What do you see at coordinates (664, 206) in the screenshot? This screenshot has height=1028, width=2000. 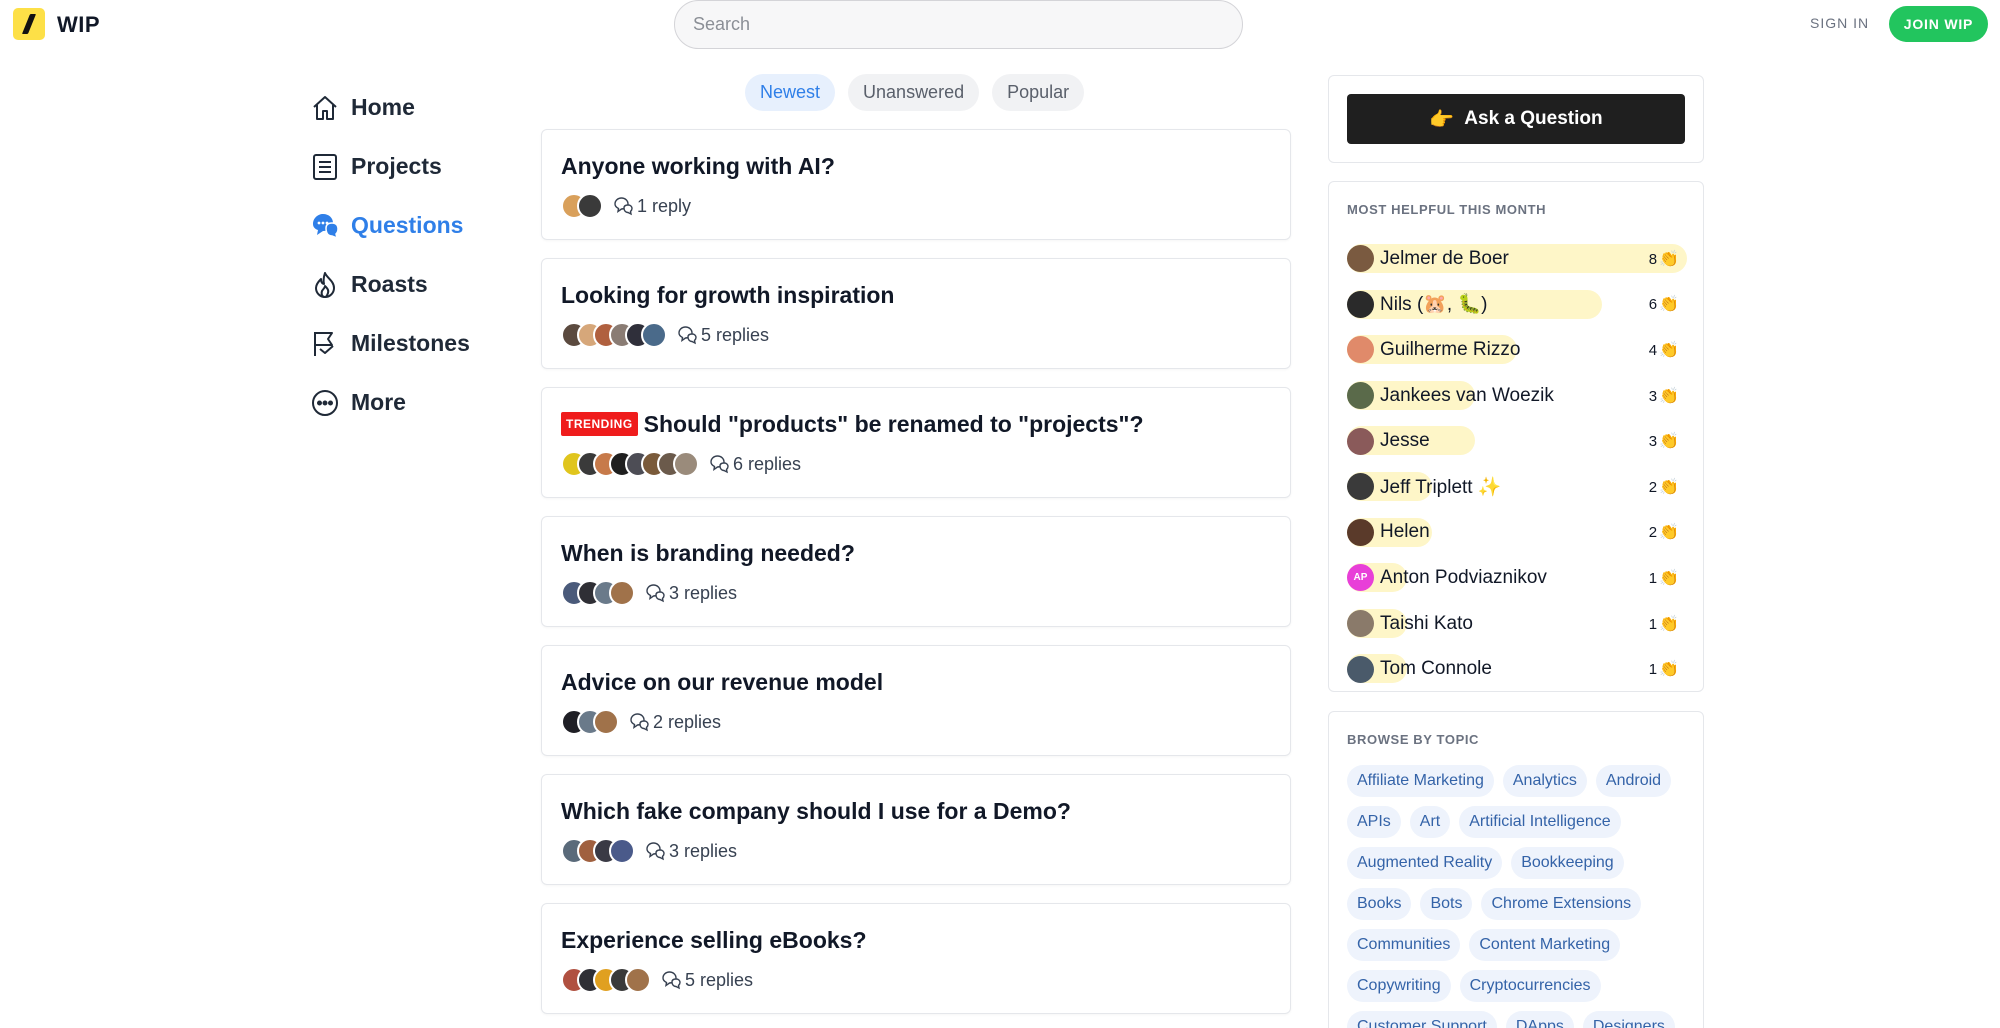 I see `reply-count: 1 reply` at bounding box center [664, 206].